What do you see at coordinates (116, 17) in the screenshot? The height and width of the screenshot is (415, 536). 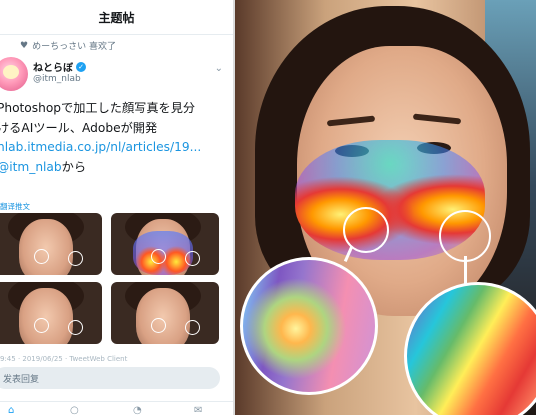 I see `page-title: 主题帖` at bounding box center [116, 17].